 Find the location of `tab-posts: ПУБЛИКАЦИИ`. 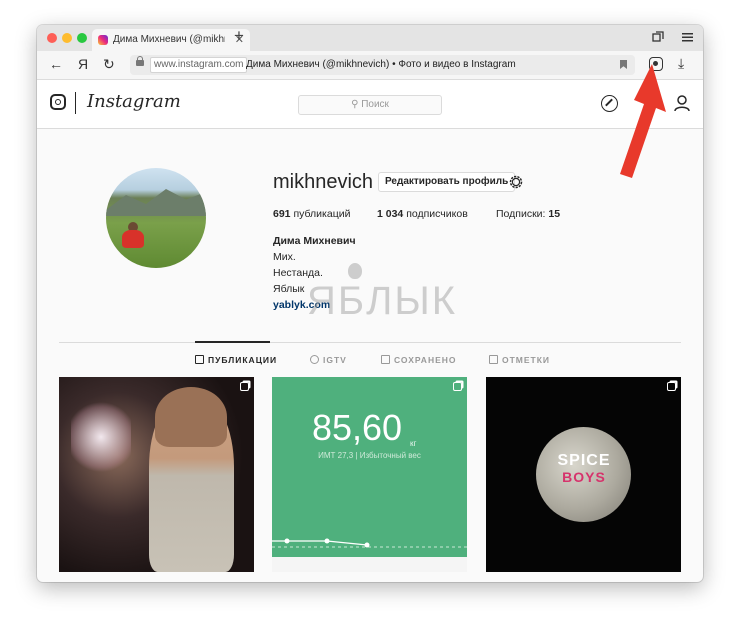

tab-posts: ПУБЛИКАЦИИ is located at coordinates (236, 360).